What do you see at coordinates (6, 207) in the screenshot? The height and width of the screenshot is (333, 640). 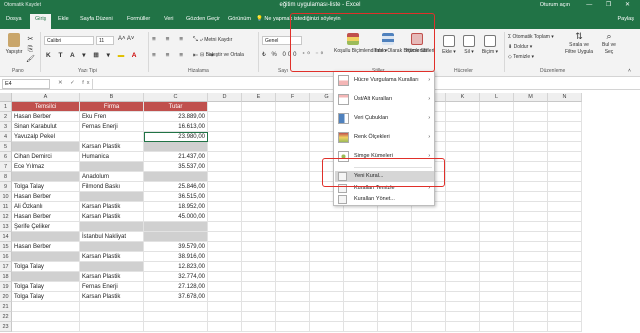 I see `row-header: 11` at bounding box center [6, 207].